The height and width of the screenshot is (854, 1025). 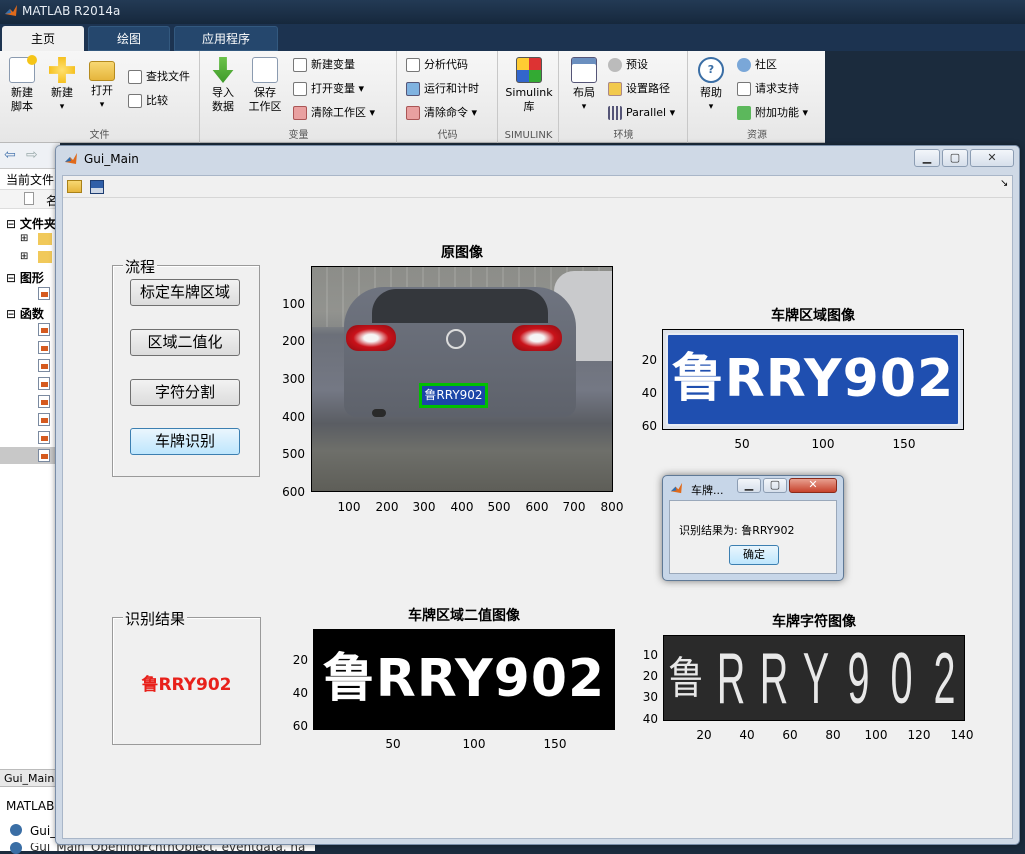 I want to click on new-button: 新建 ▾, so click(x=62, y=85).